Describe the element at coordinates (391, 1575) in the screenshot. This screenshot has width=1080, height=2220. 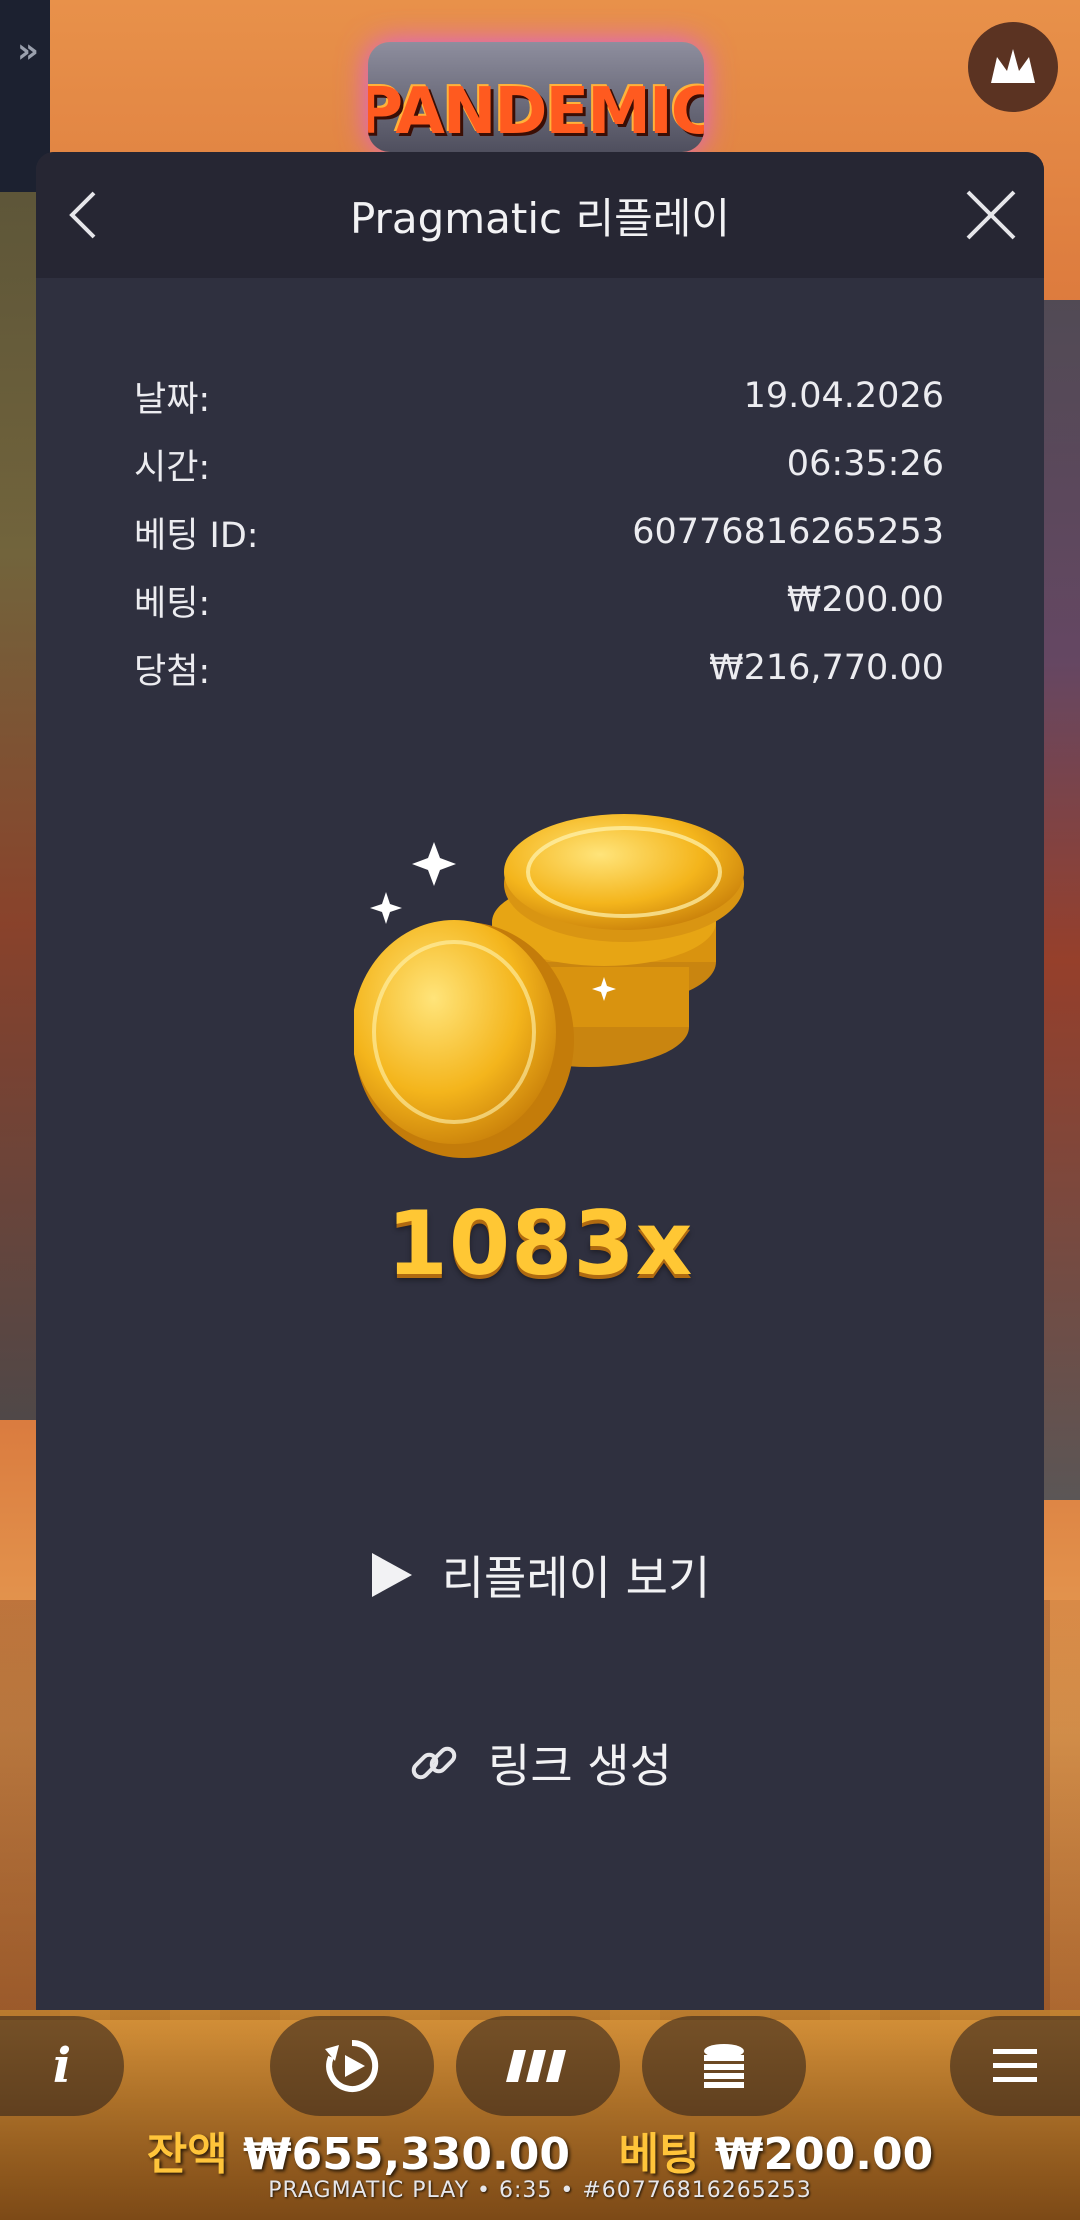
I see `play-icon` at that location.